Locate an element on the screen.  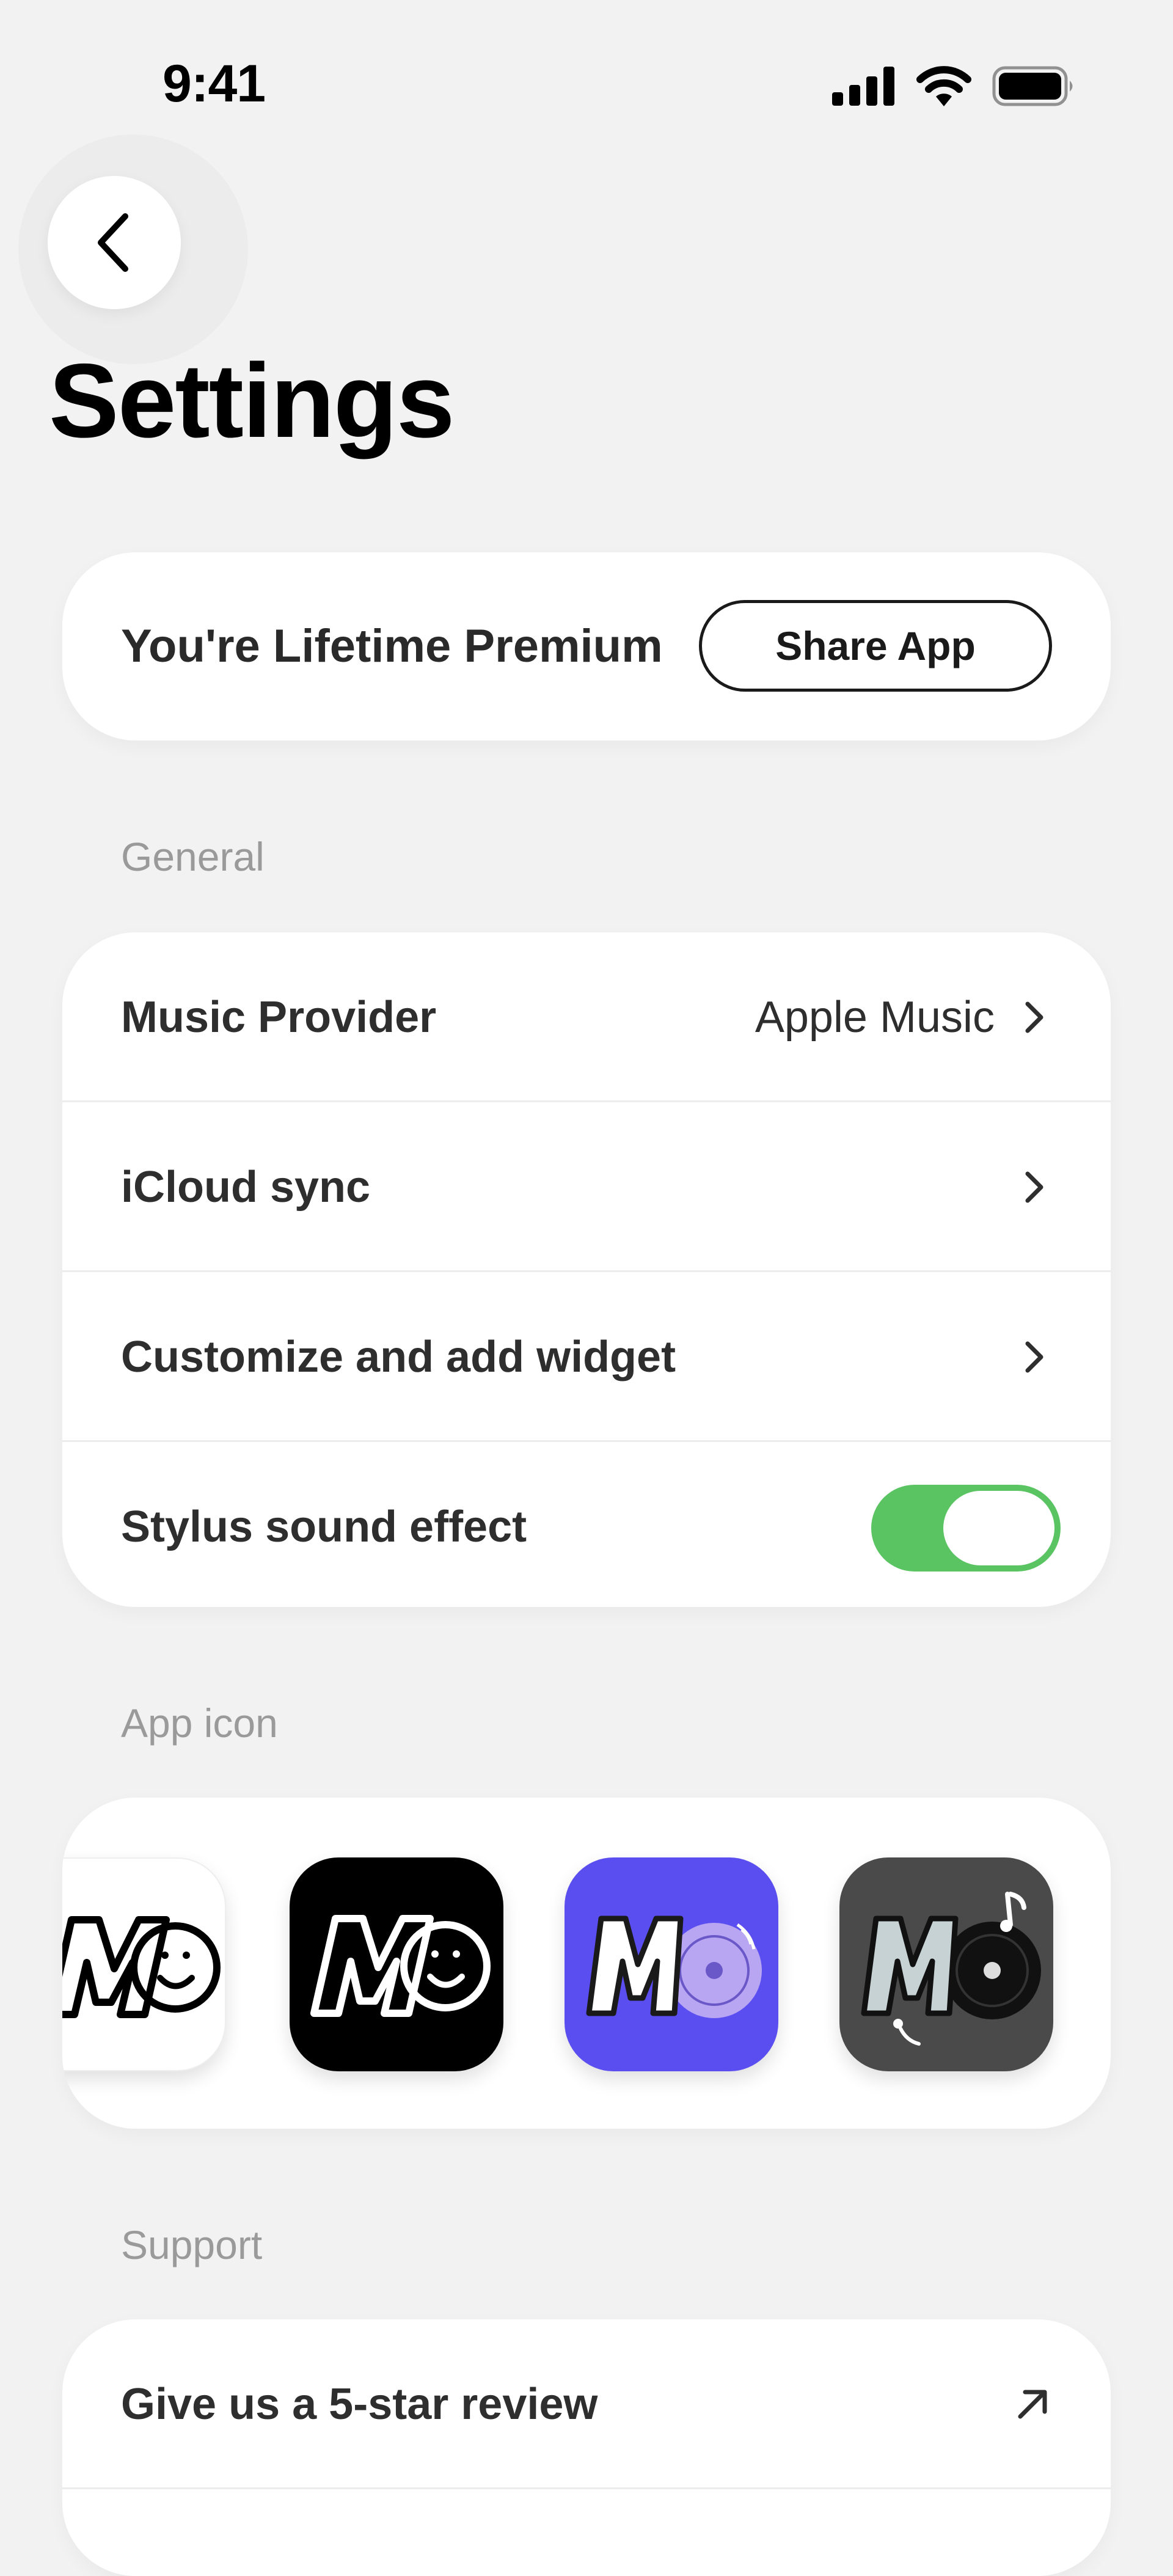
row-label: Customize and add widget is located at coordinates (398, 1357).